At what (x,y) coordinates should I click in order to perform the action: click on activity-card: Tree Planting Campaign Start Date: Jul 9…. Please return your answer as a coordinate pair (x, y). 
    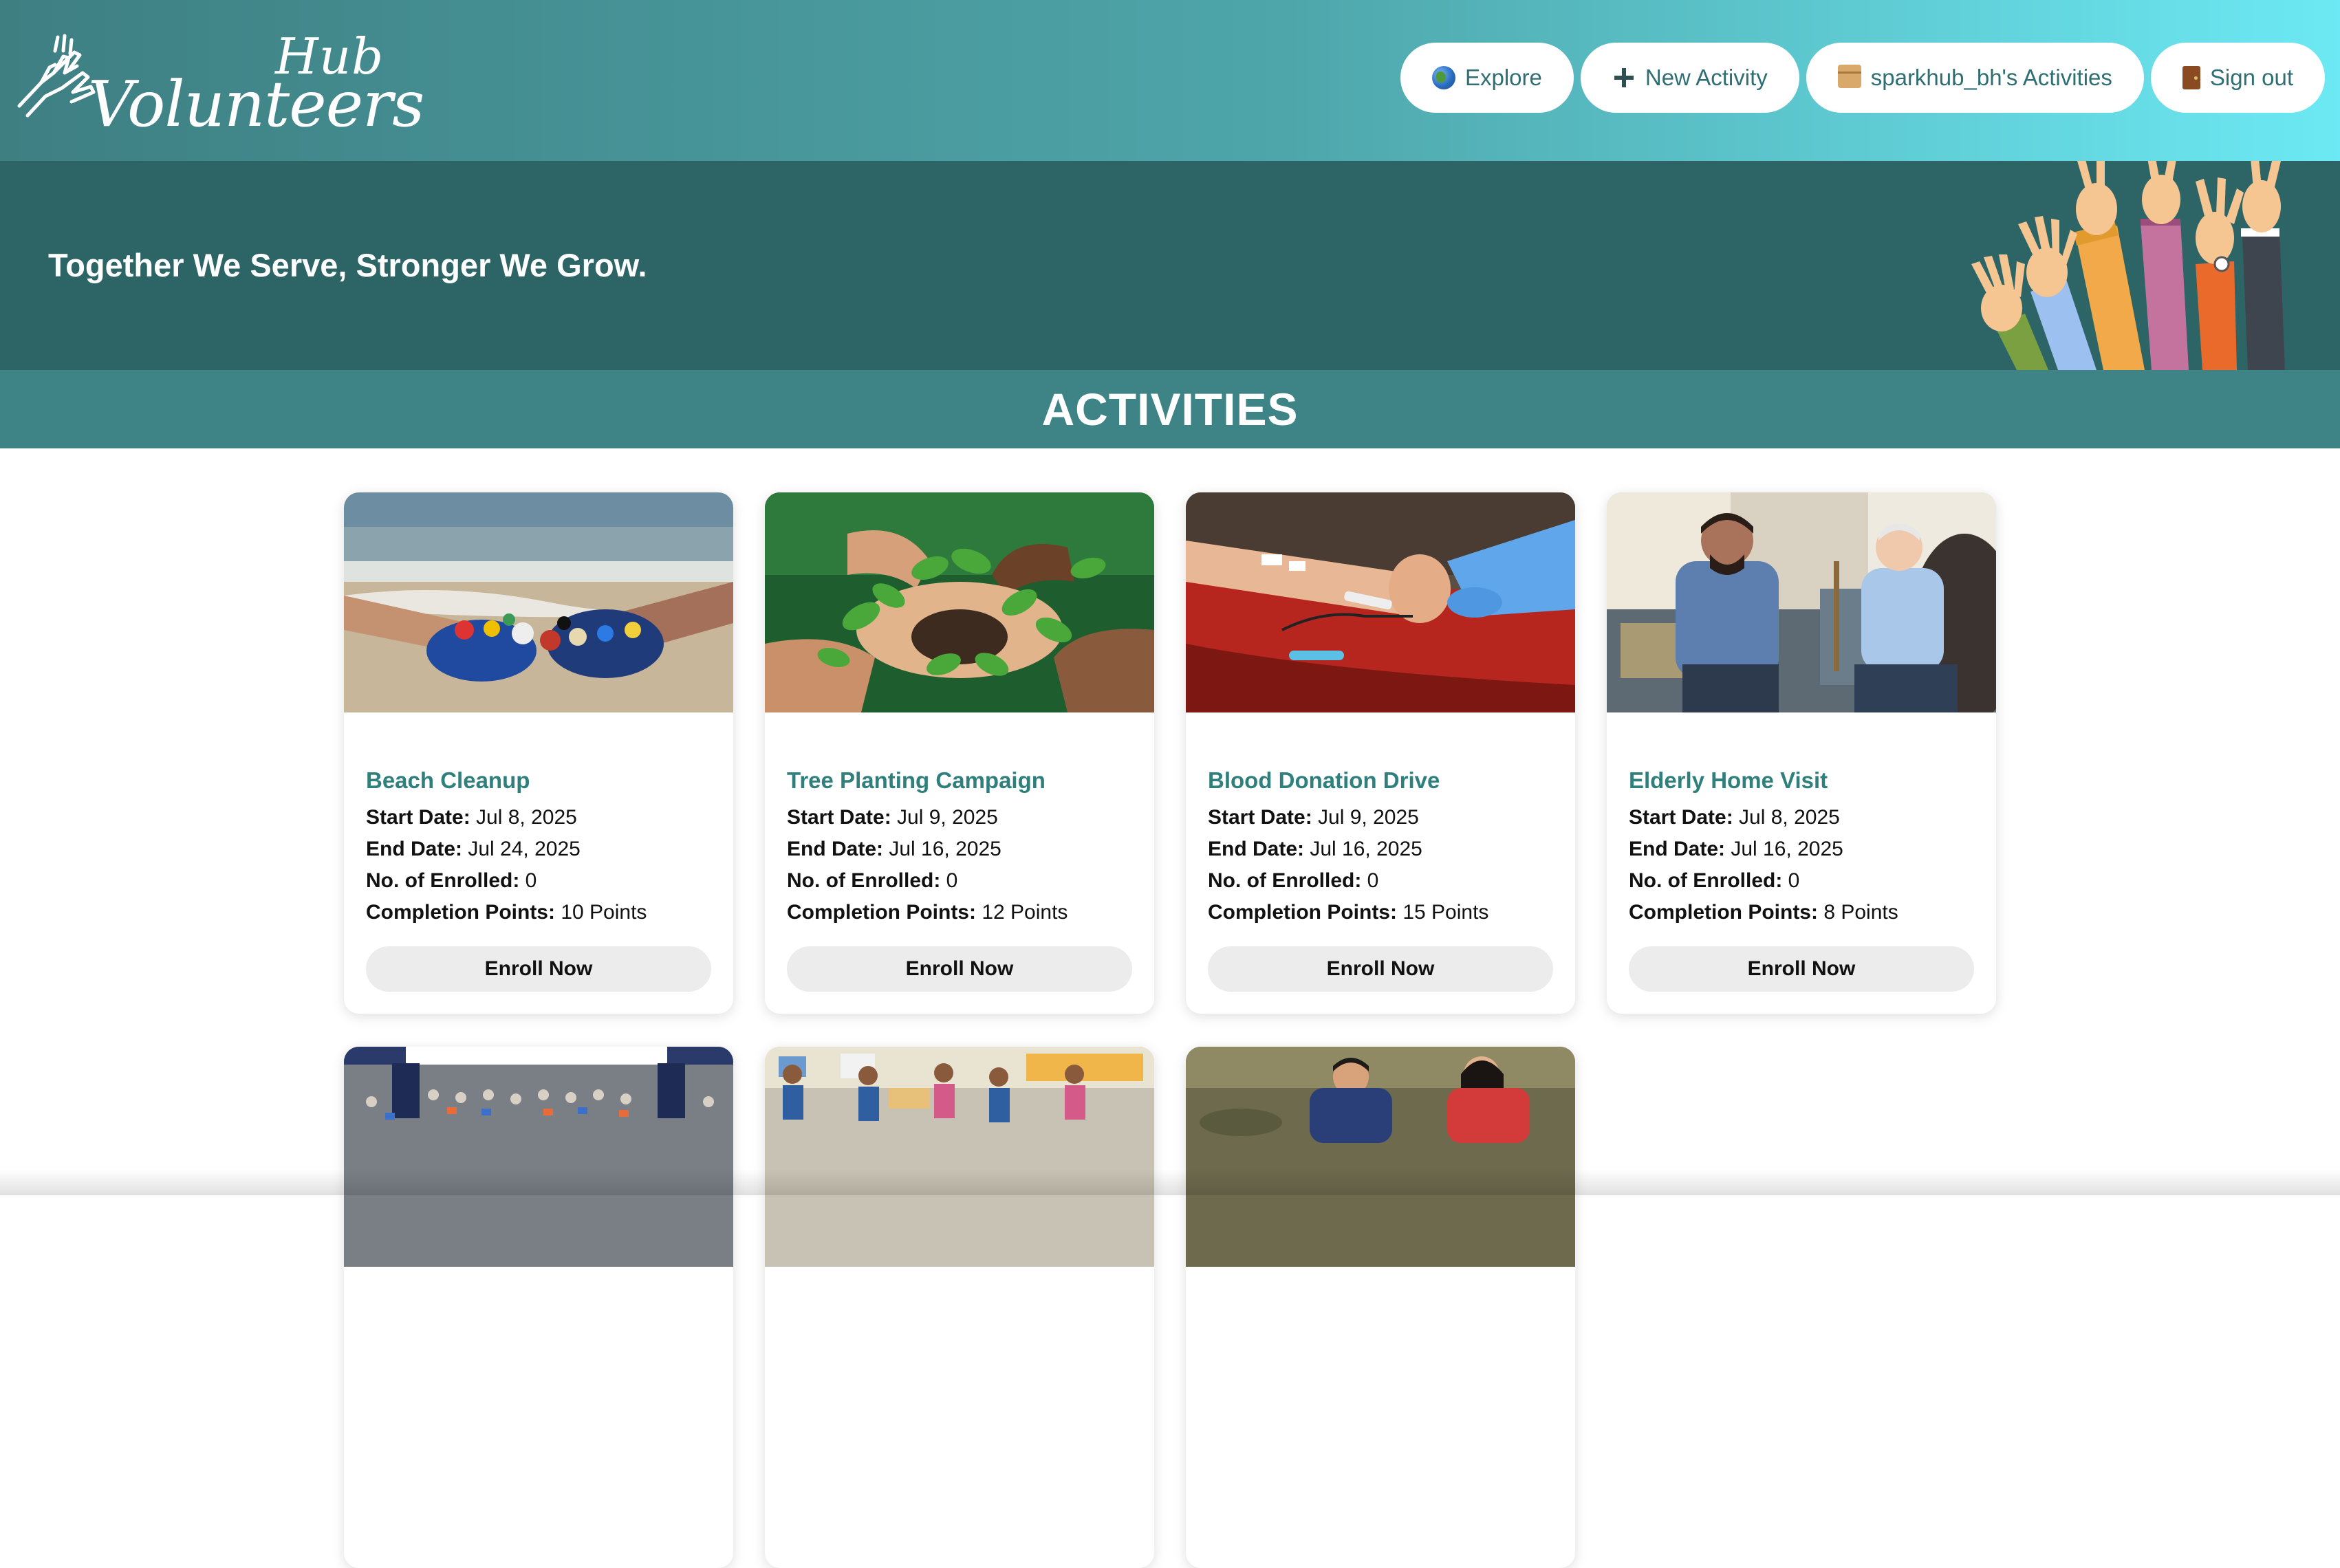
    Looking at the image, I should click on (959, 753).